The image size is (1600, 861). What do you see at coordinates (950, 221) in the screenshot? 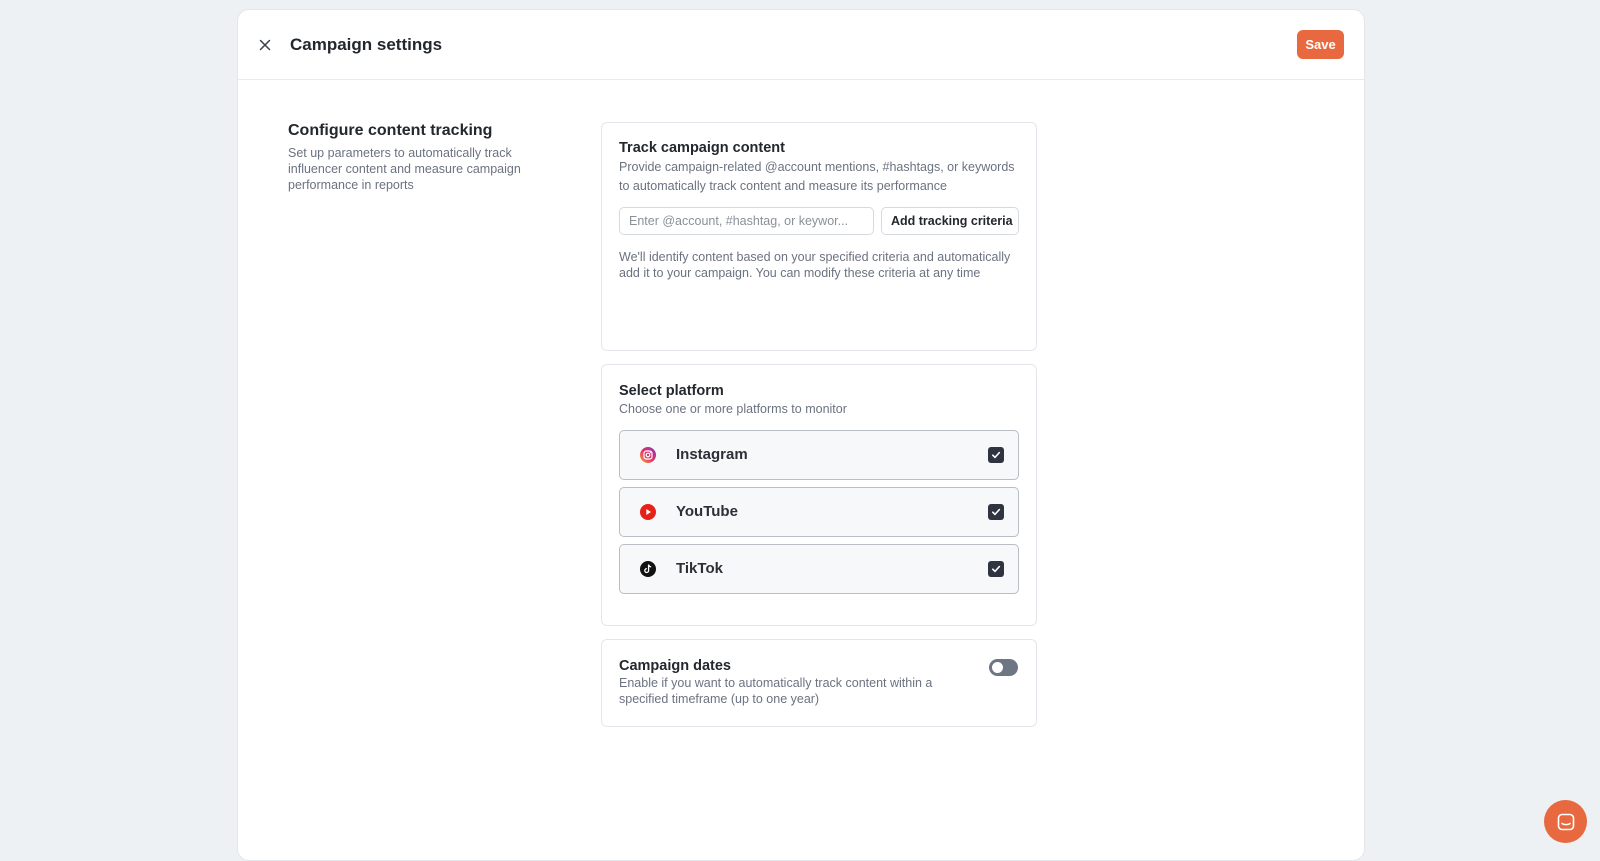
I see `add-tracking-criteria-button: Add tracking criteria` at bounding box center [950, 221].